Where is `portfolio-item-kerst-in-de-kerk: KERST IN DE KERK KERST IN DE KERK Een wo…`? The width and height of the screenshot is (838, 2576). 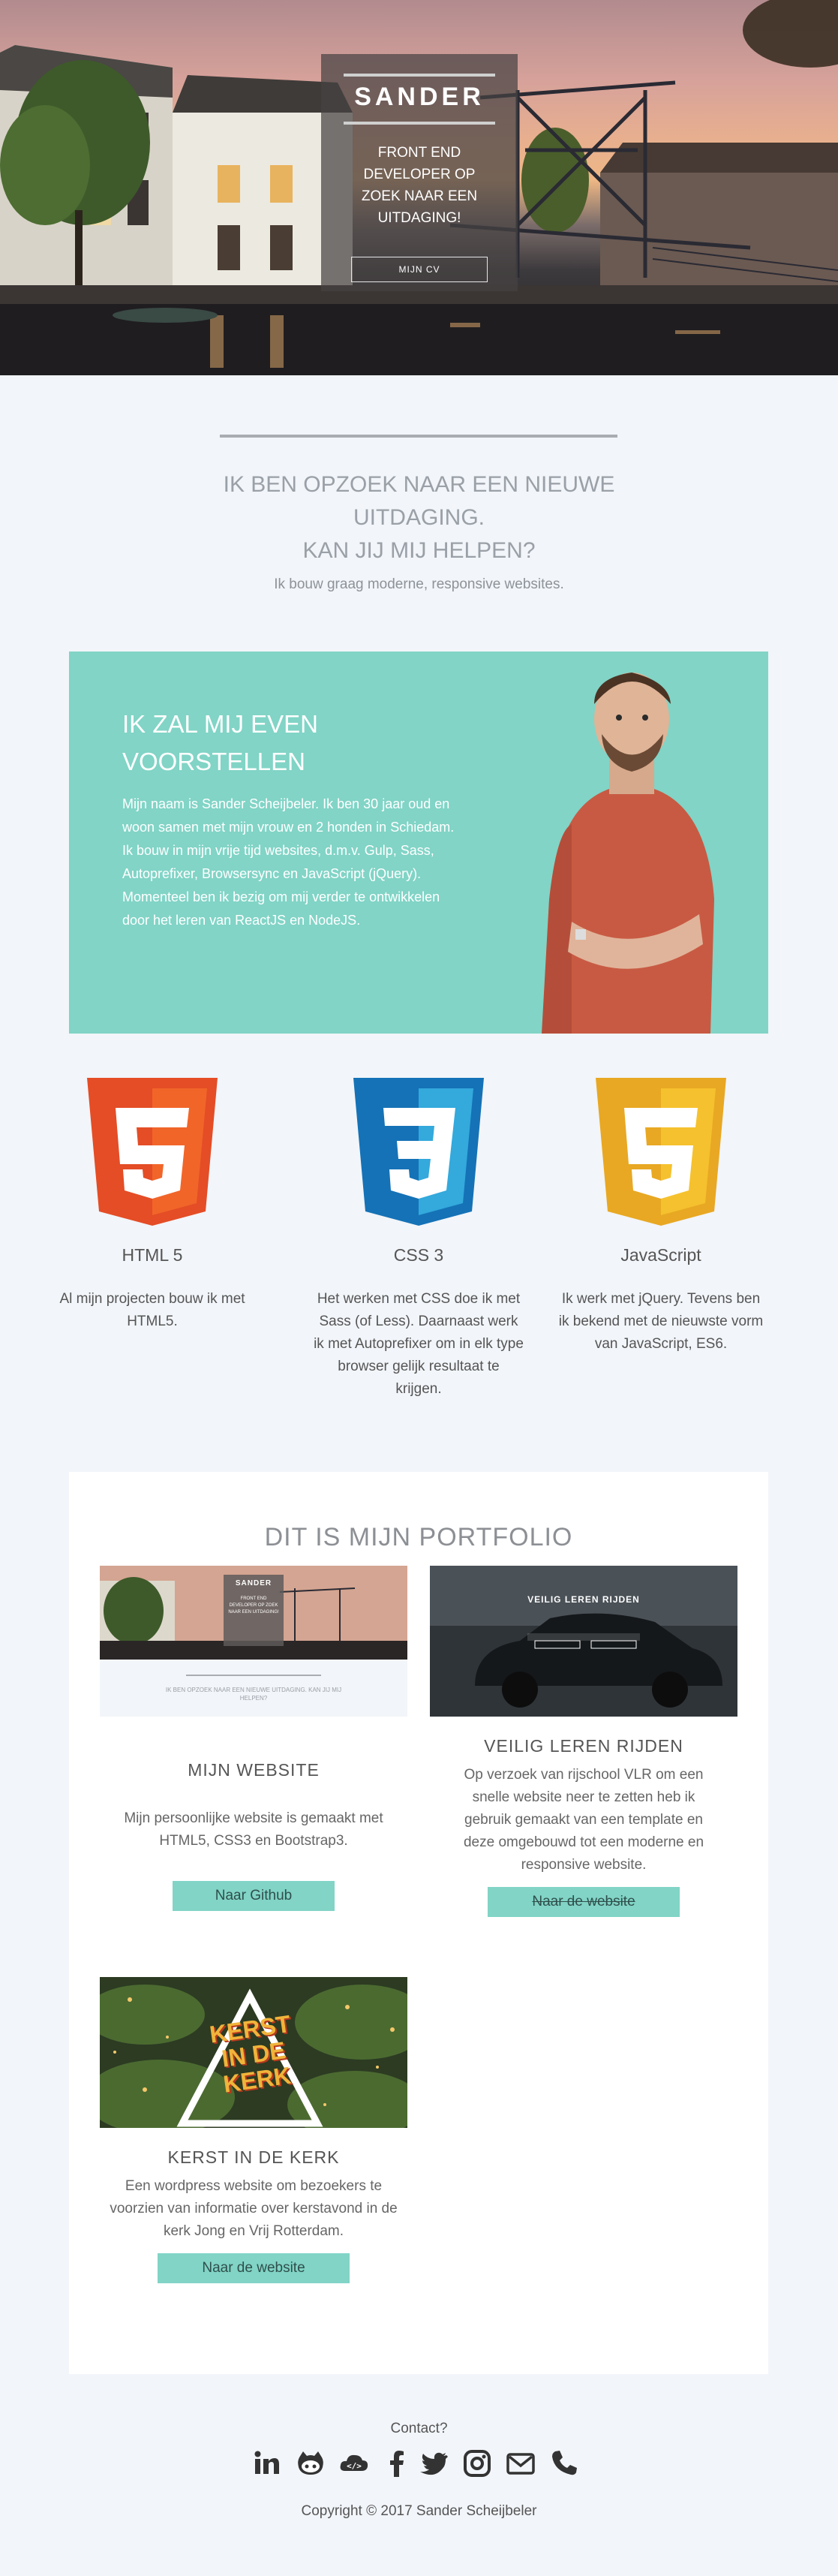
portfolio-item-kerst-in-de-kerk: KERST IN DE KERK KERST IN DE KERK Een wo… is located at coordinates (254, 2130).